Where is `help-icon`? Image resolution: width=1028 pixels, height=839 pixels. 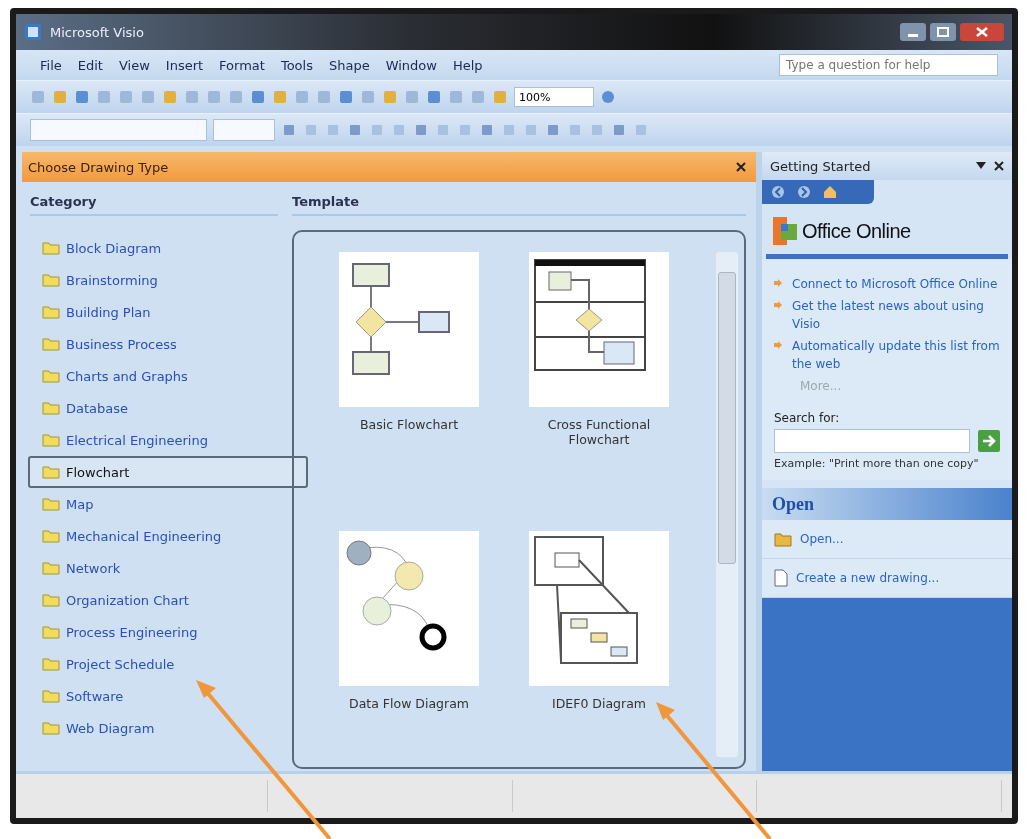 help-icon is located at coordinates (608, 97).